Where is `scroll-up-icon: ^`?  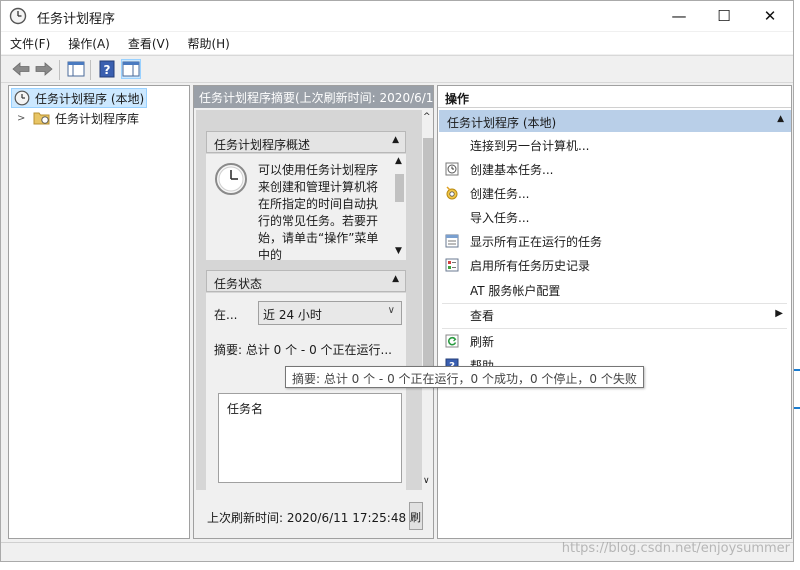
scroll-up-icon: ^ is located at coordinates (427, 117).